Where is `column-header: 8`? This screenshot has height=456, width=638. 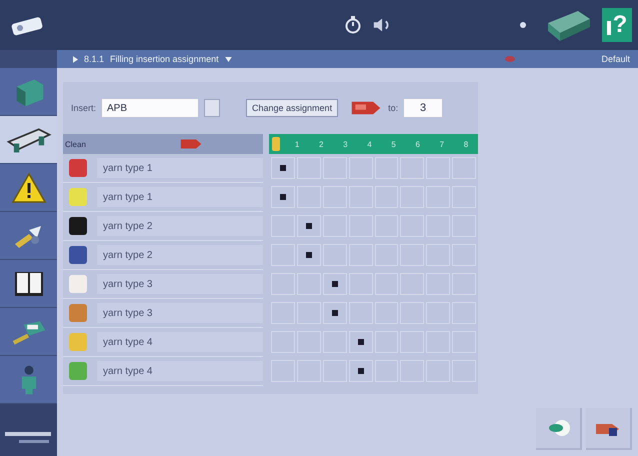 column-header: 8 is located at coordinates (466, 144).